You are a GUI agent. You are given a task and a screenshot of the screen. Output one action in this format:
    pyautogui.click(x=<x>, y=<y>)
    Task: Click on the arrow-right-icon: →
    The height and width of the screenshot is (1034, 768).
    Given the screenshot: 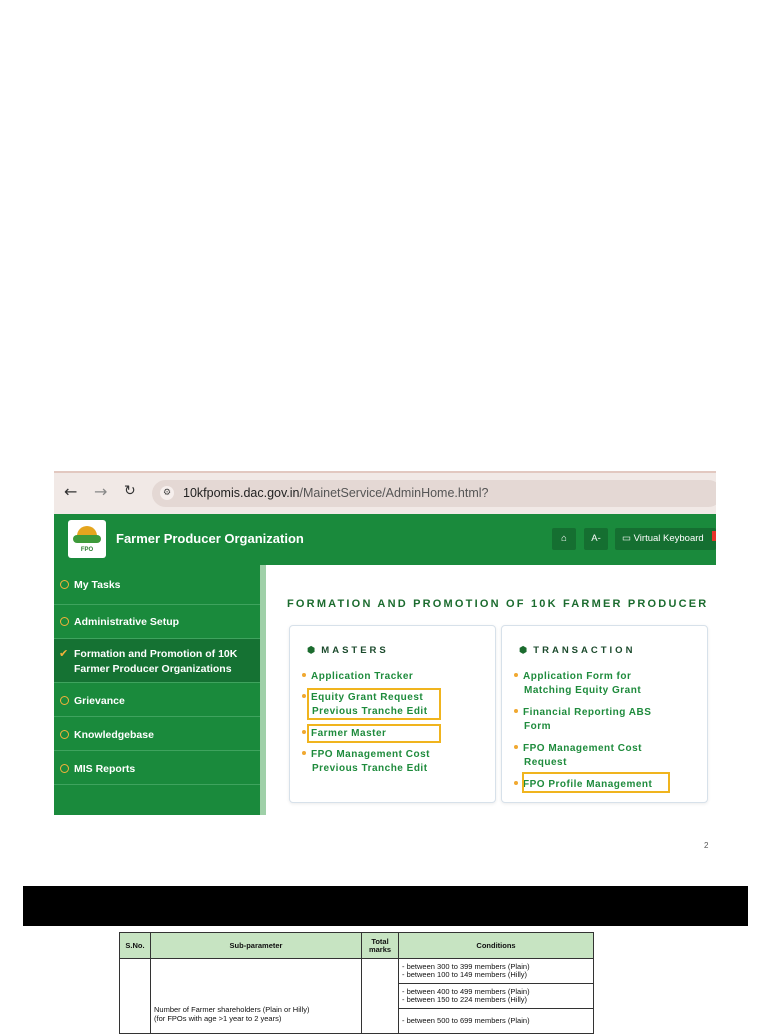 What is the action you would take?
    pyautogui.click(x=100, y=491)
    